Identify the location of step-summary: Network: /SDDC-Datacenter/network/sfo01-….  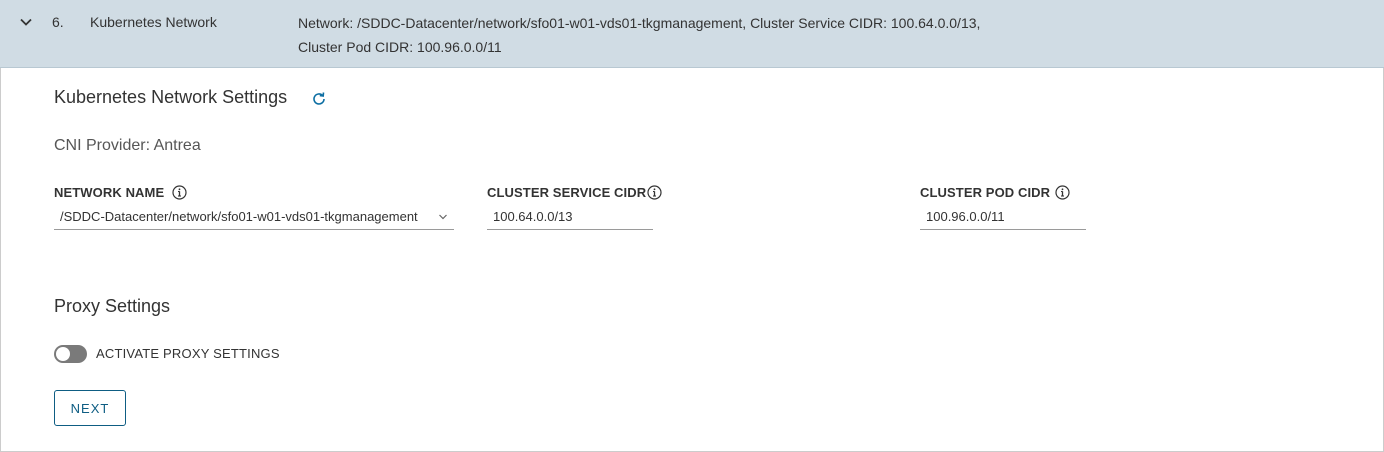
(639, 35).